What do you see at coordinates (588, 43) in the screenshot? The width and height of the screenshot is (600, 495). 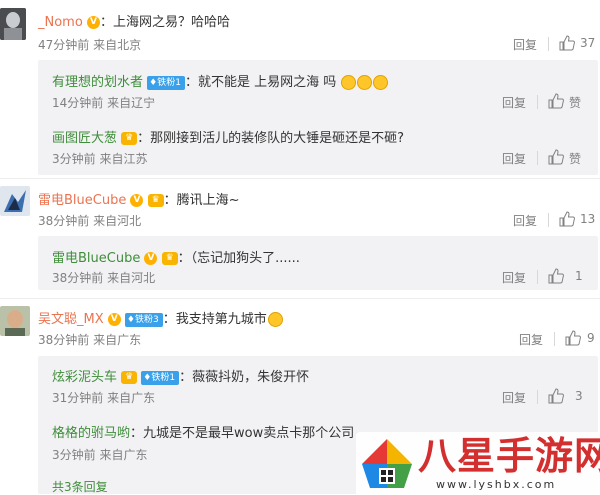 I see `like-count: 37` at bounding box center [588, 43].